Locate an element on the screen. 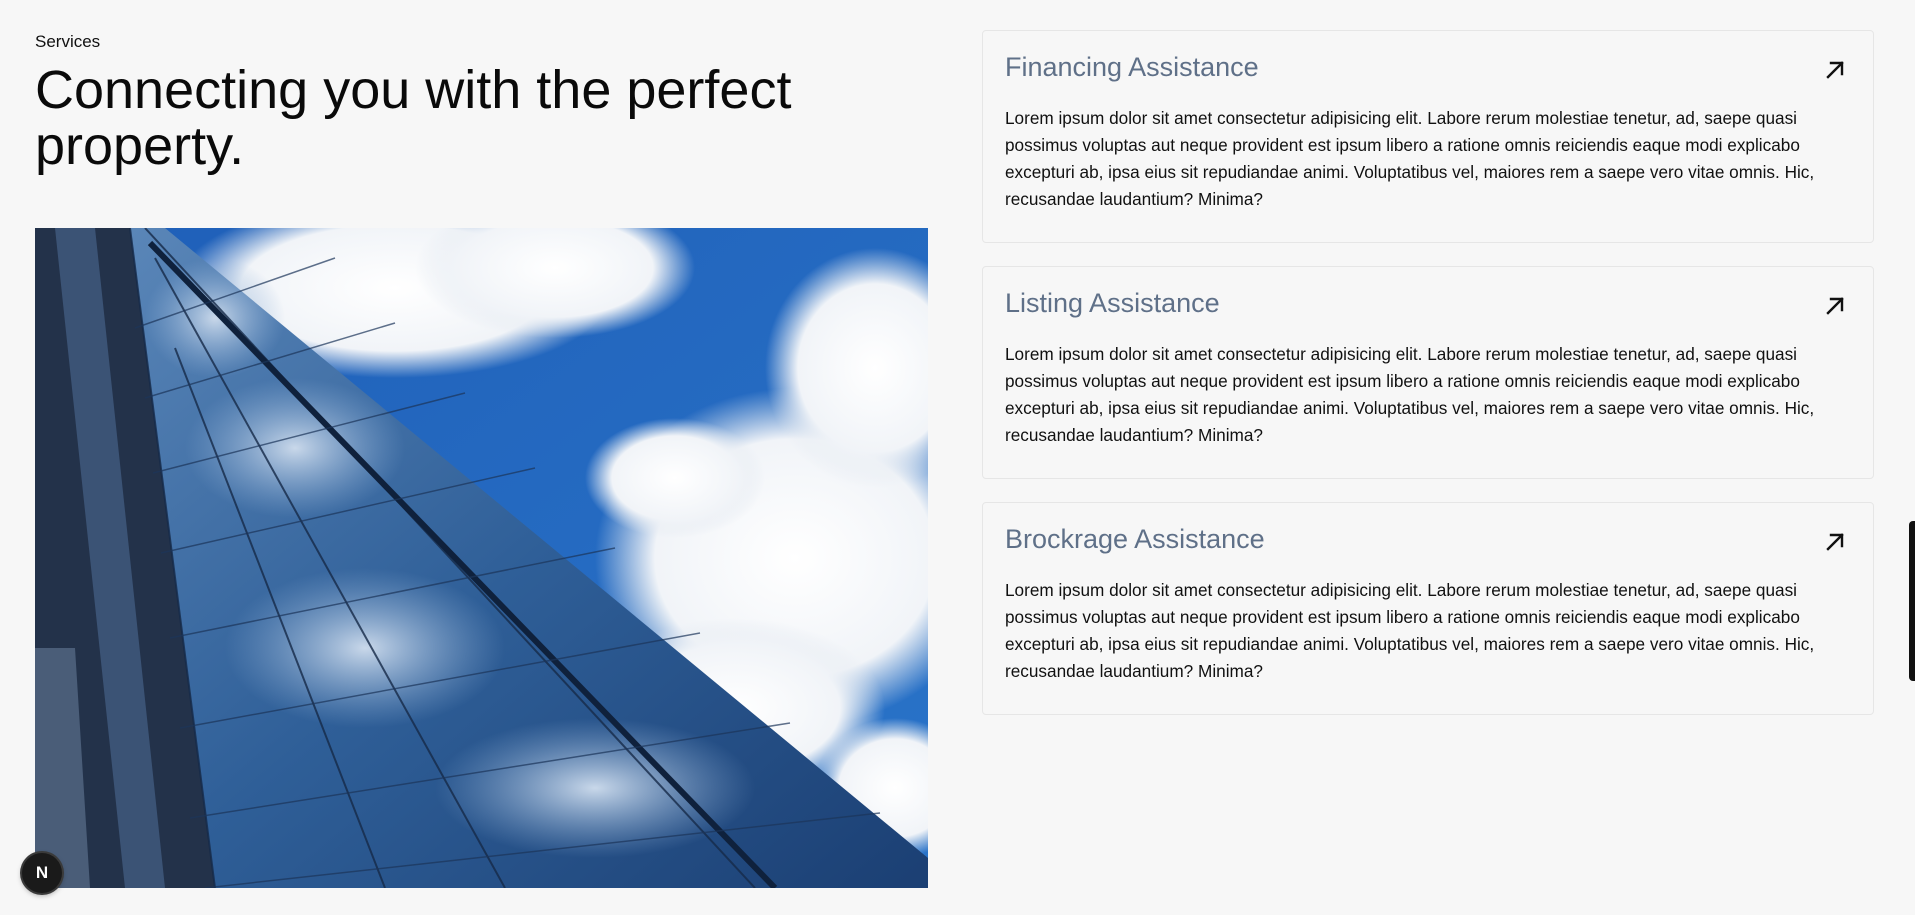  dev-tools-badge: N is located at coordinates (42, 873).